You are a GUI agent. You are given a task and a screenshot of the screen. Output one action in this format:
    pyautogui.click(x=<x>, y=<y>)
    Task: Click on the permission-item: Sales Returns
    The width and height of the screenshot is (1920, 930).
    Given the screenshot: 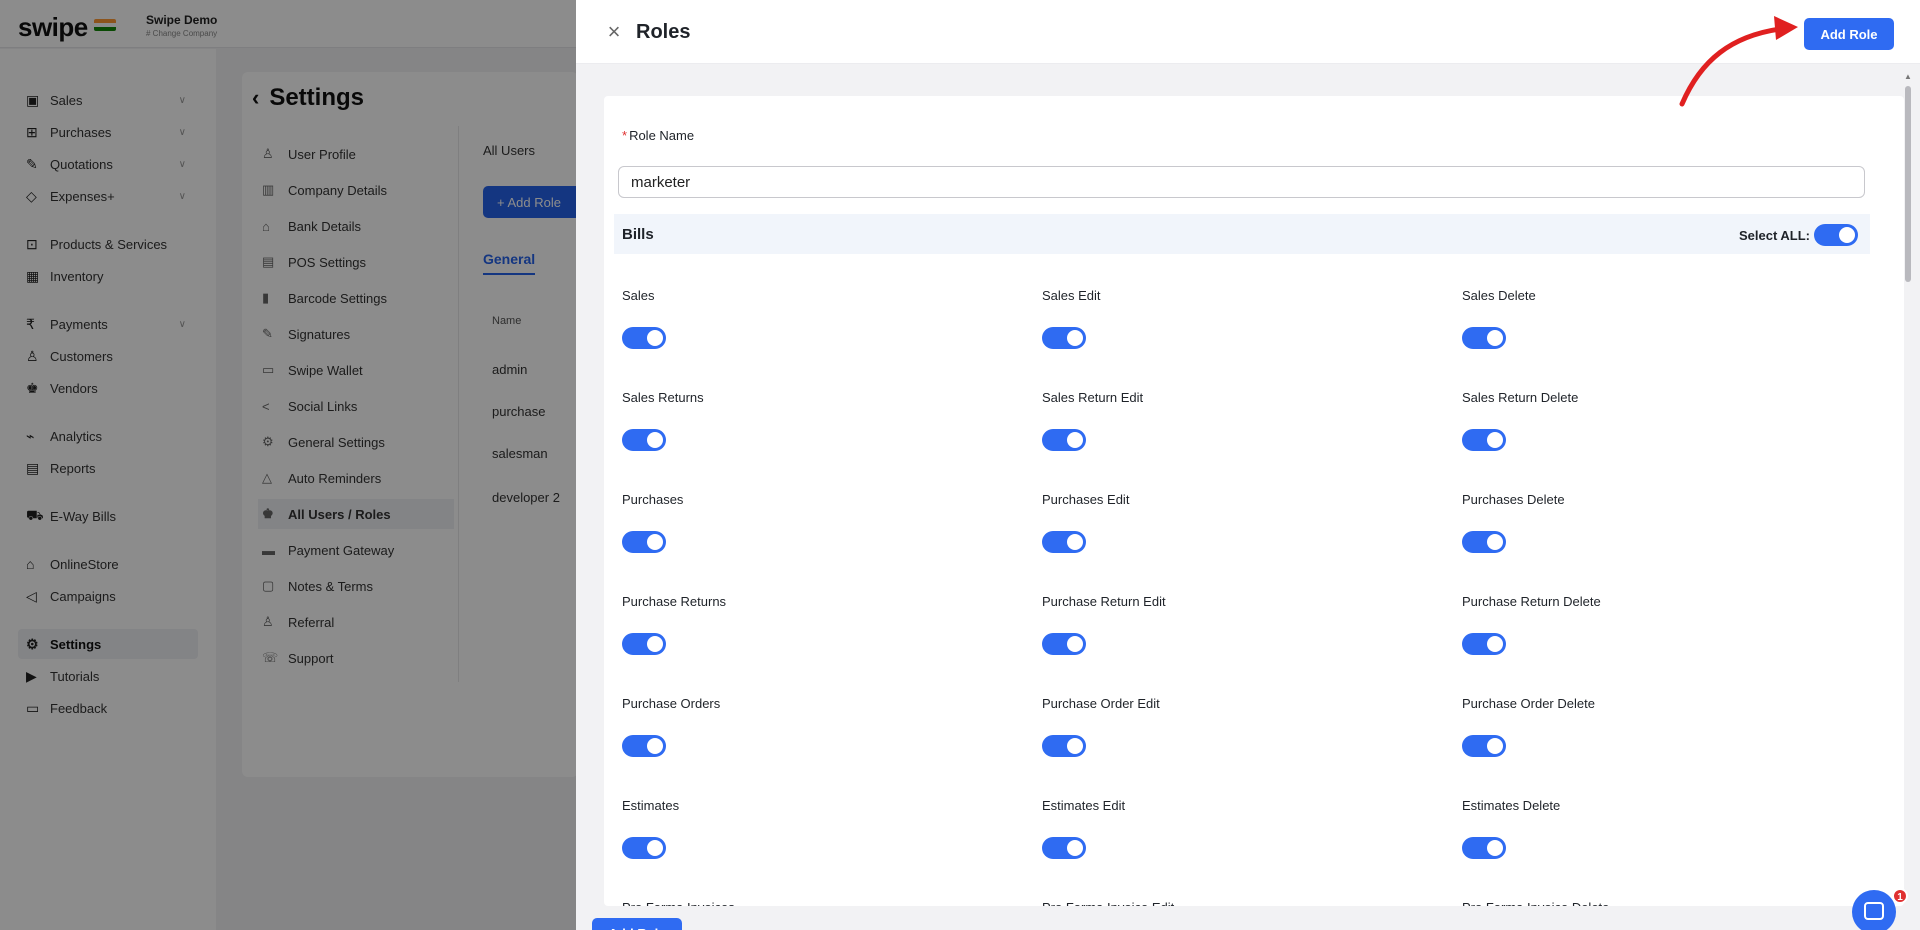 What is the action you would take?
    pyautogui.click(x=812, y=425)
    